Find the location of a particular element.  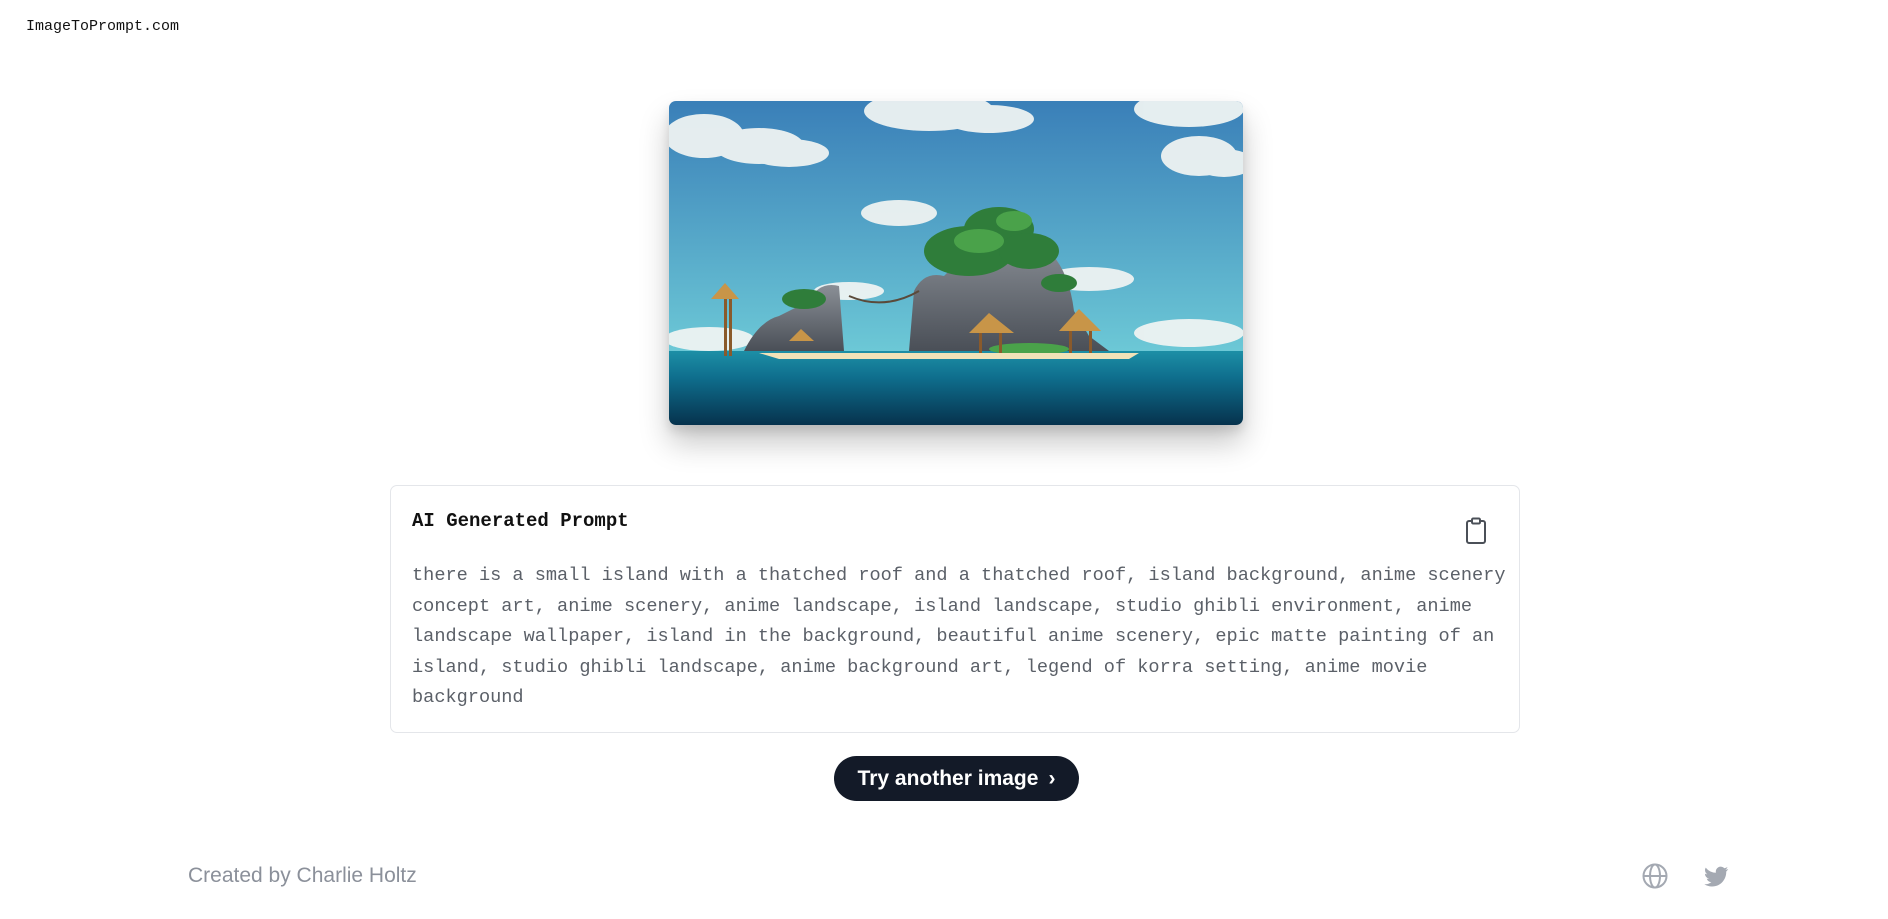

copy-prompt-button is located at coordinates (1476, 531).